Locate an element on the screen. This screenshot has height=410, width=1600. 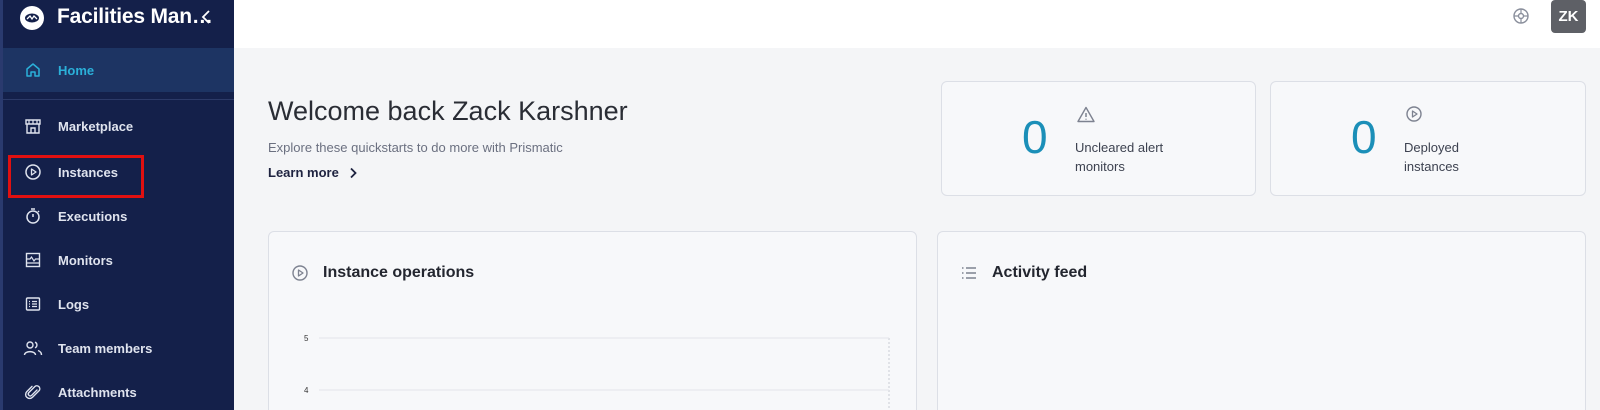
sidebar-item-team-members: Team members is located at coordinates (118, 348).